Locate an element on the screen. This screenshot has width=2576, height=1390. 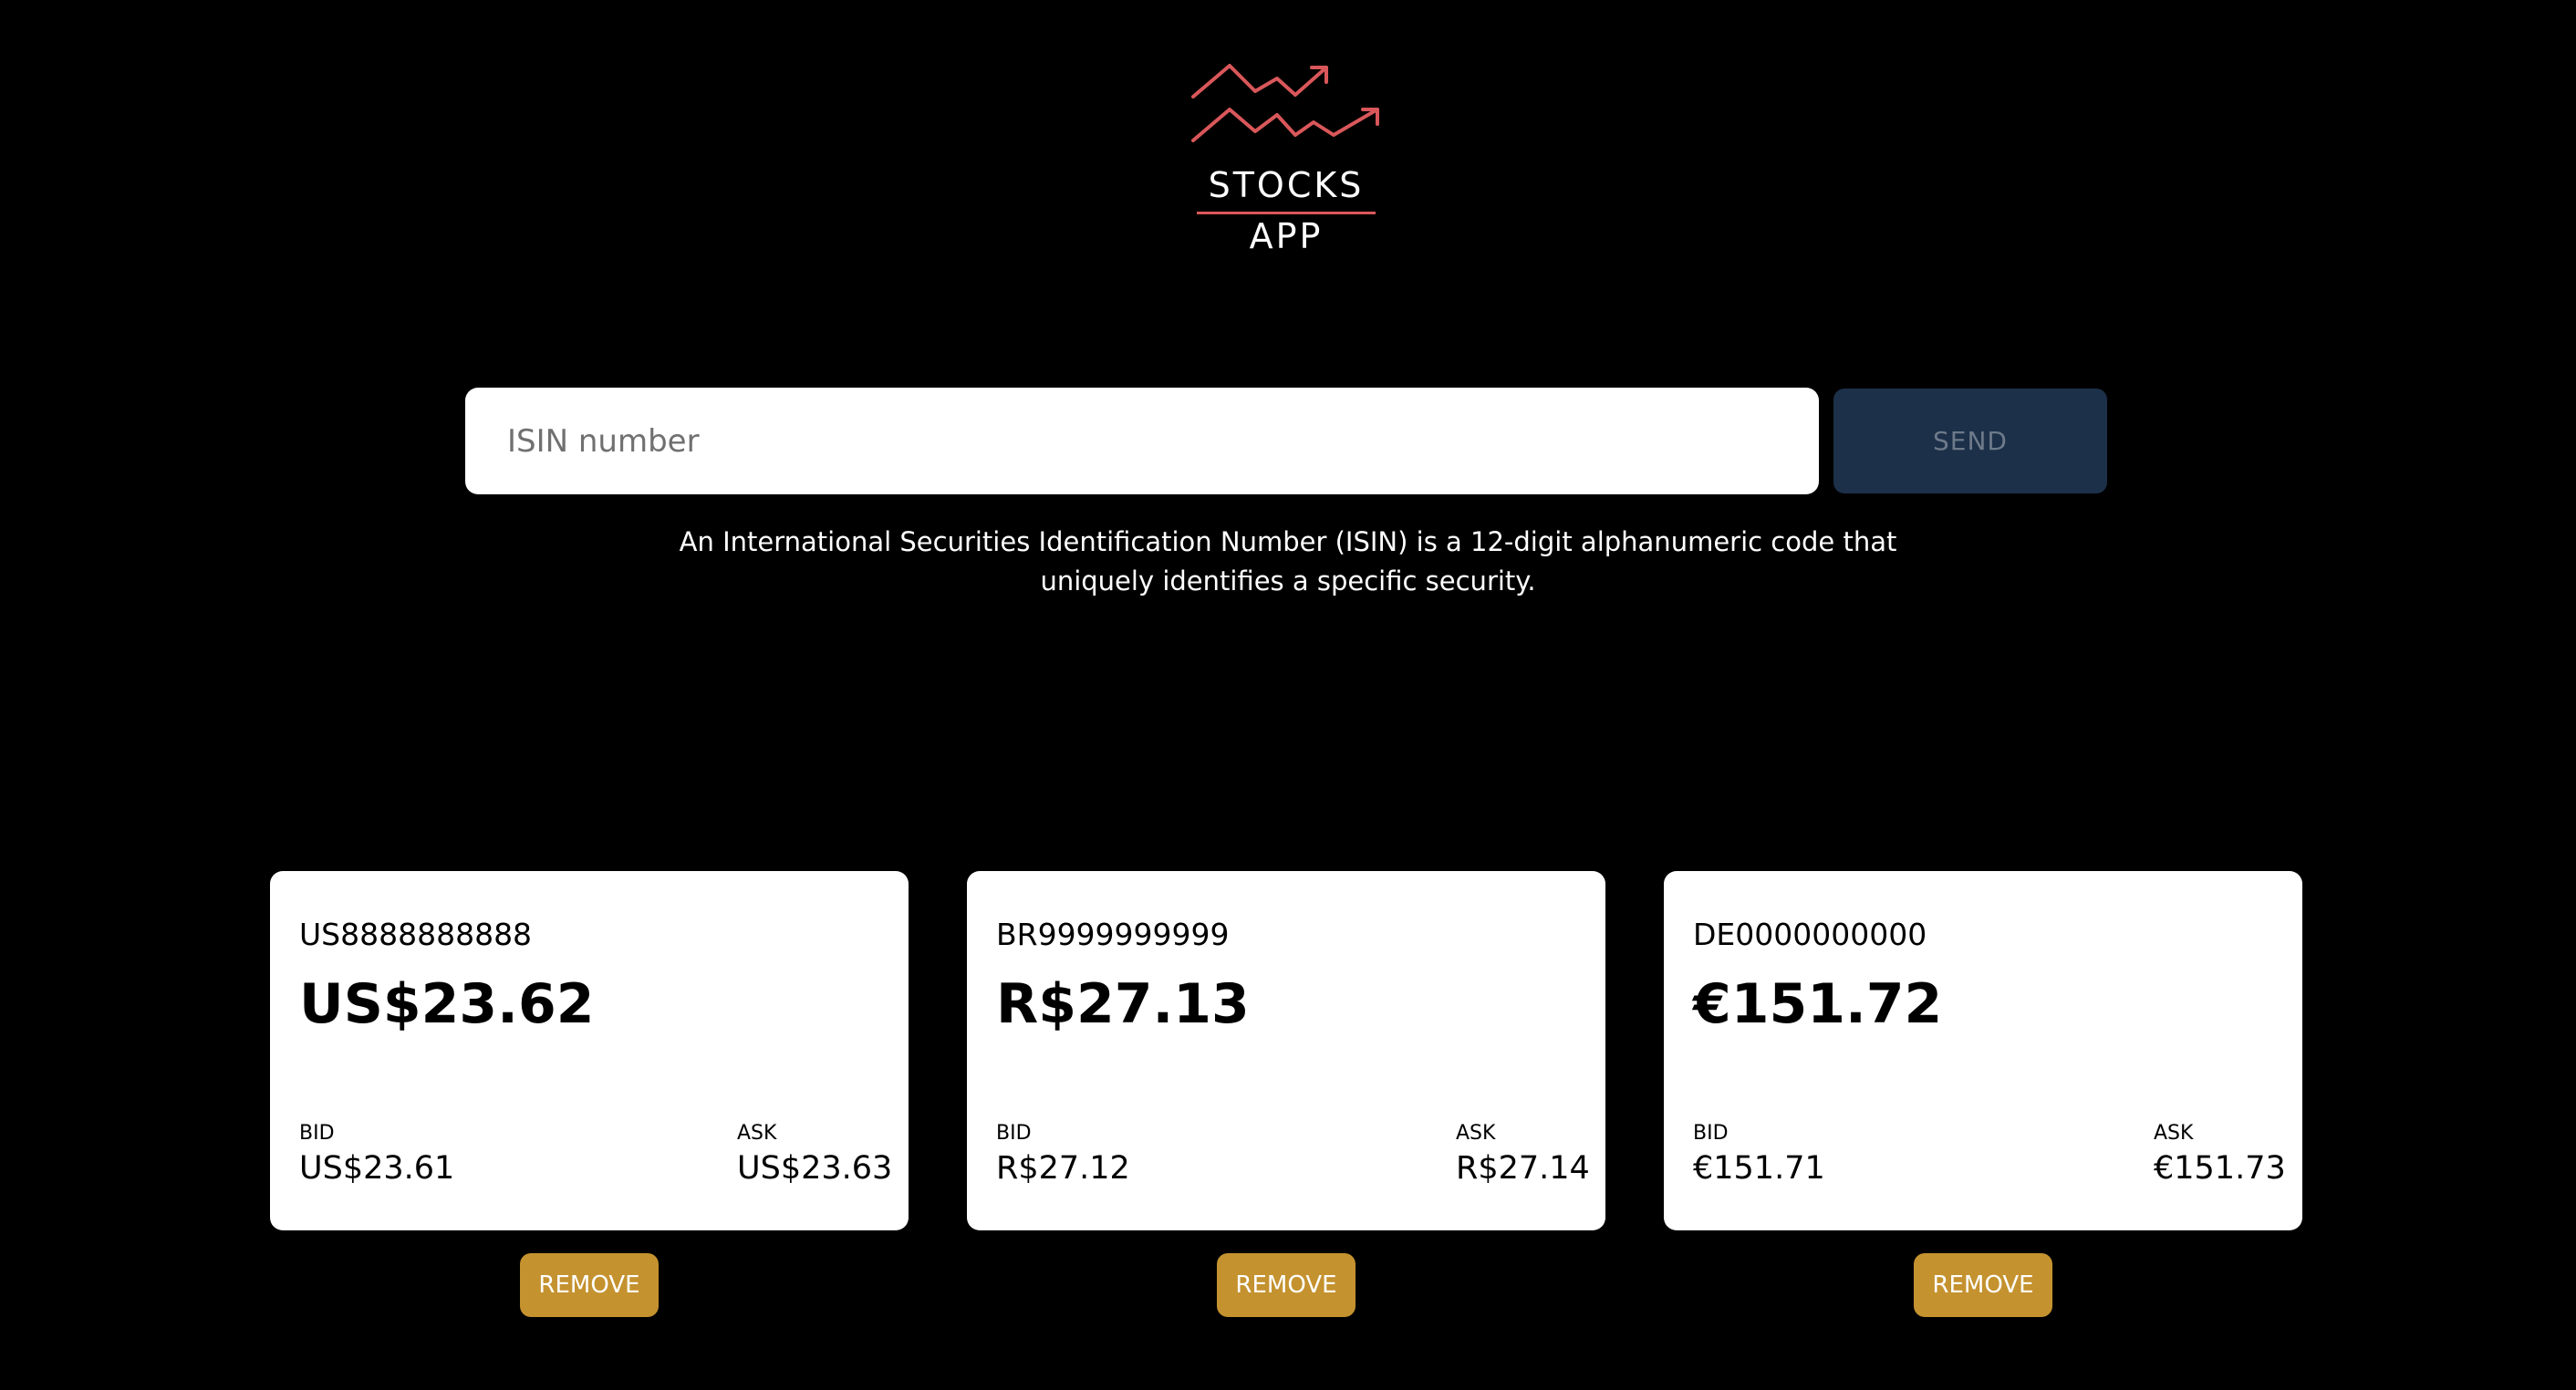
logo-text-top: STOCKS is located at coordinates (1286, 185).